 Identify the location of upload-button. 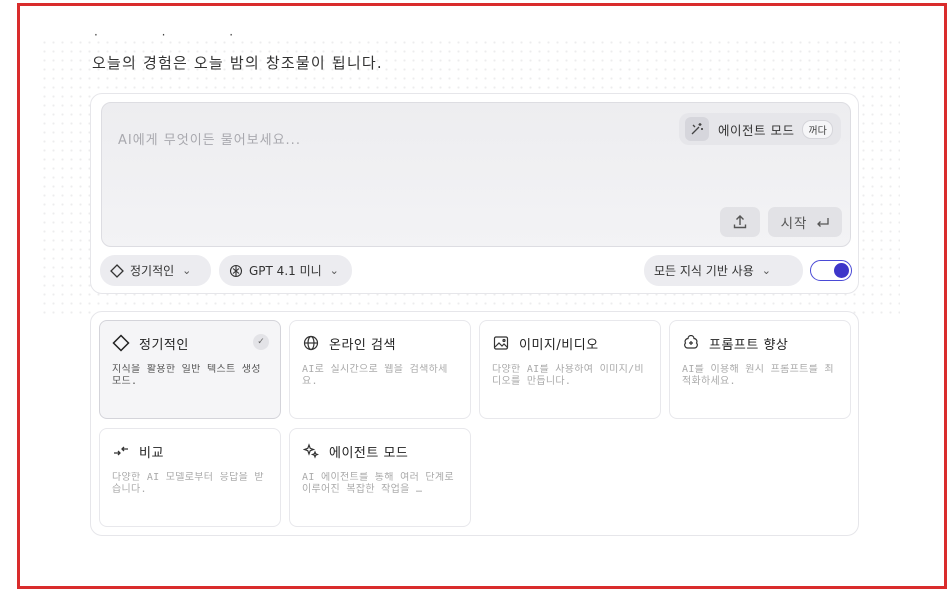
(740, 222).